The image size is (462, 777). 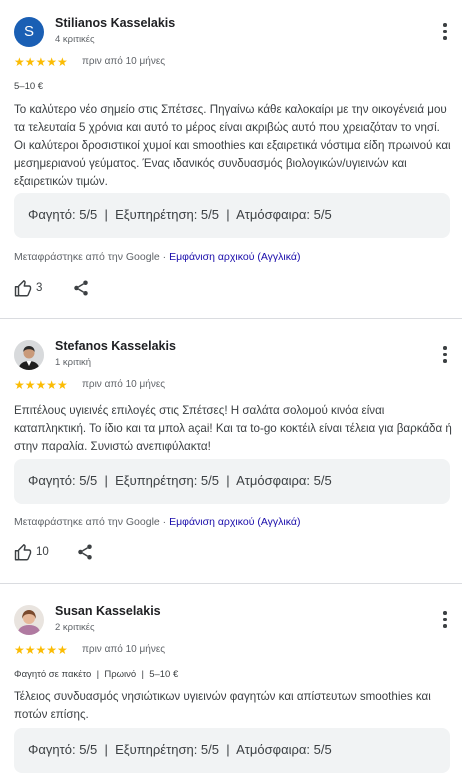 What do you see at coordinates (42, 552) in the screenshot?
I see `like-count: 10` at bounding box center [42, 552].